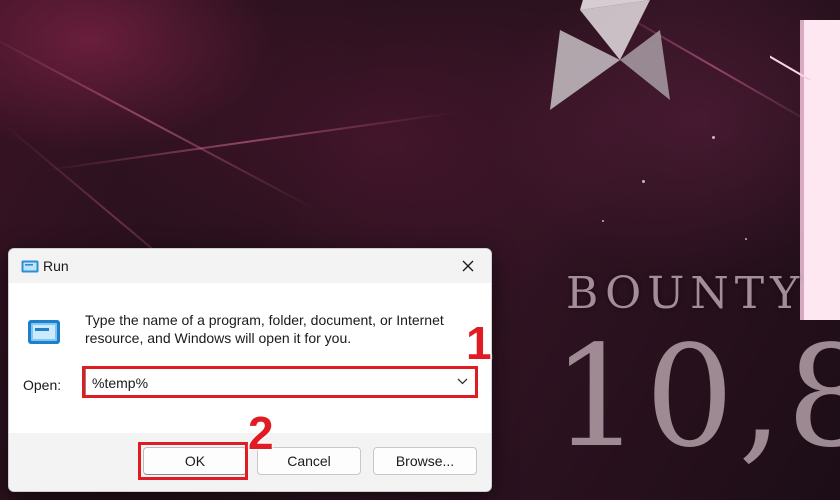 Image resolution: width=840 pixels, height=500 pixels. Describe the element at coordinates (696, 397) in the screenshot. I see `wallpaper-number-text: 10,8` at that location.